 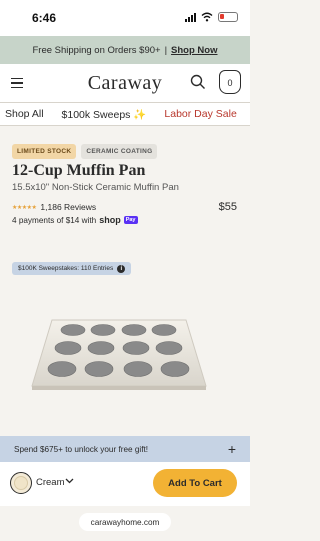 I want to click on cart-icon: 0, so click(x=230, y=82).